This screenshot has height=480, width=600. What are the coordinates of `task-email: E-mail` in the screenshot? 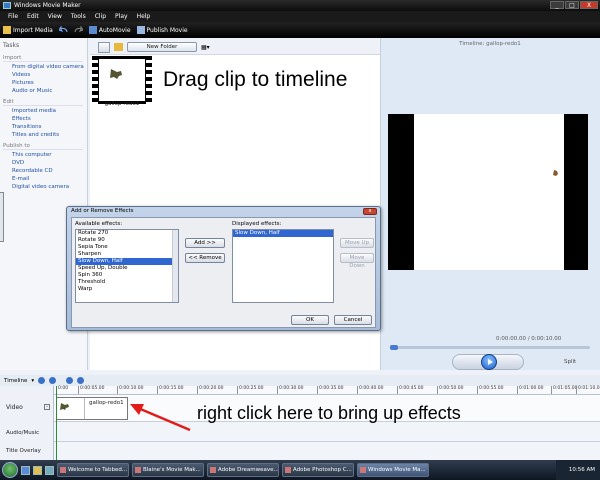 It's located at (43, 179).